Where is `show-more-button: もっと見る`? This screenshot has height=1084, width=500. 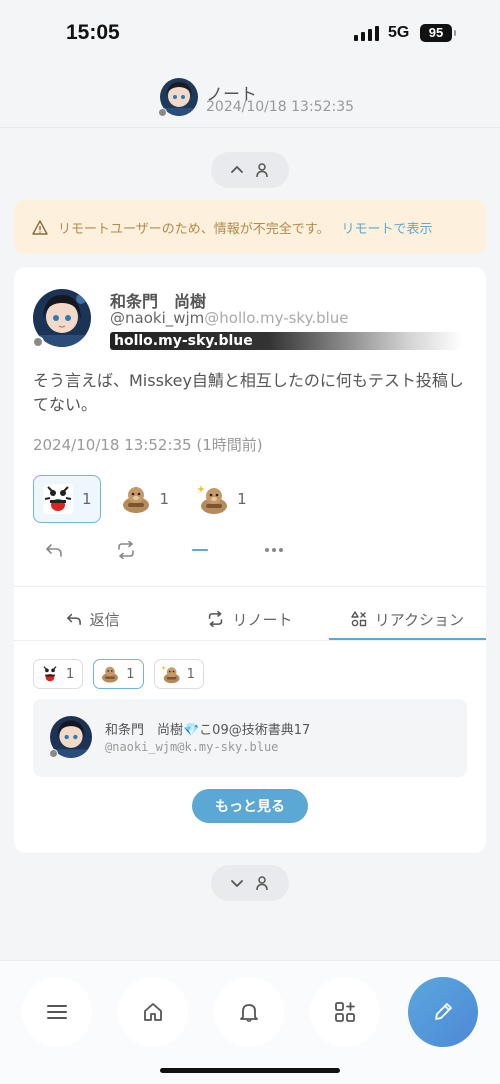 show-more-button: もっと見る is located at coordinates (250, 806).